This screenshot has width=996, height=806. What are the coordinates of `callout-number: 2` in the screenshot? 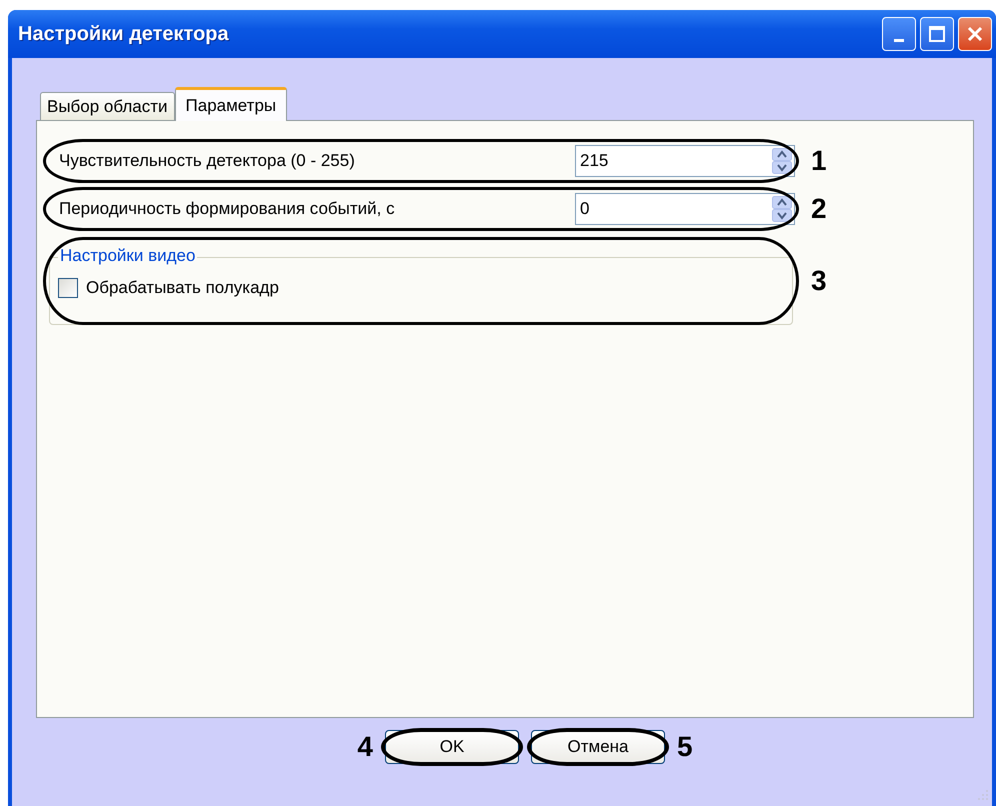 It's located at (819, 209).